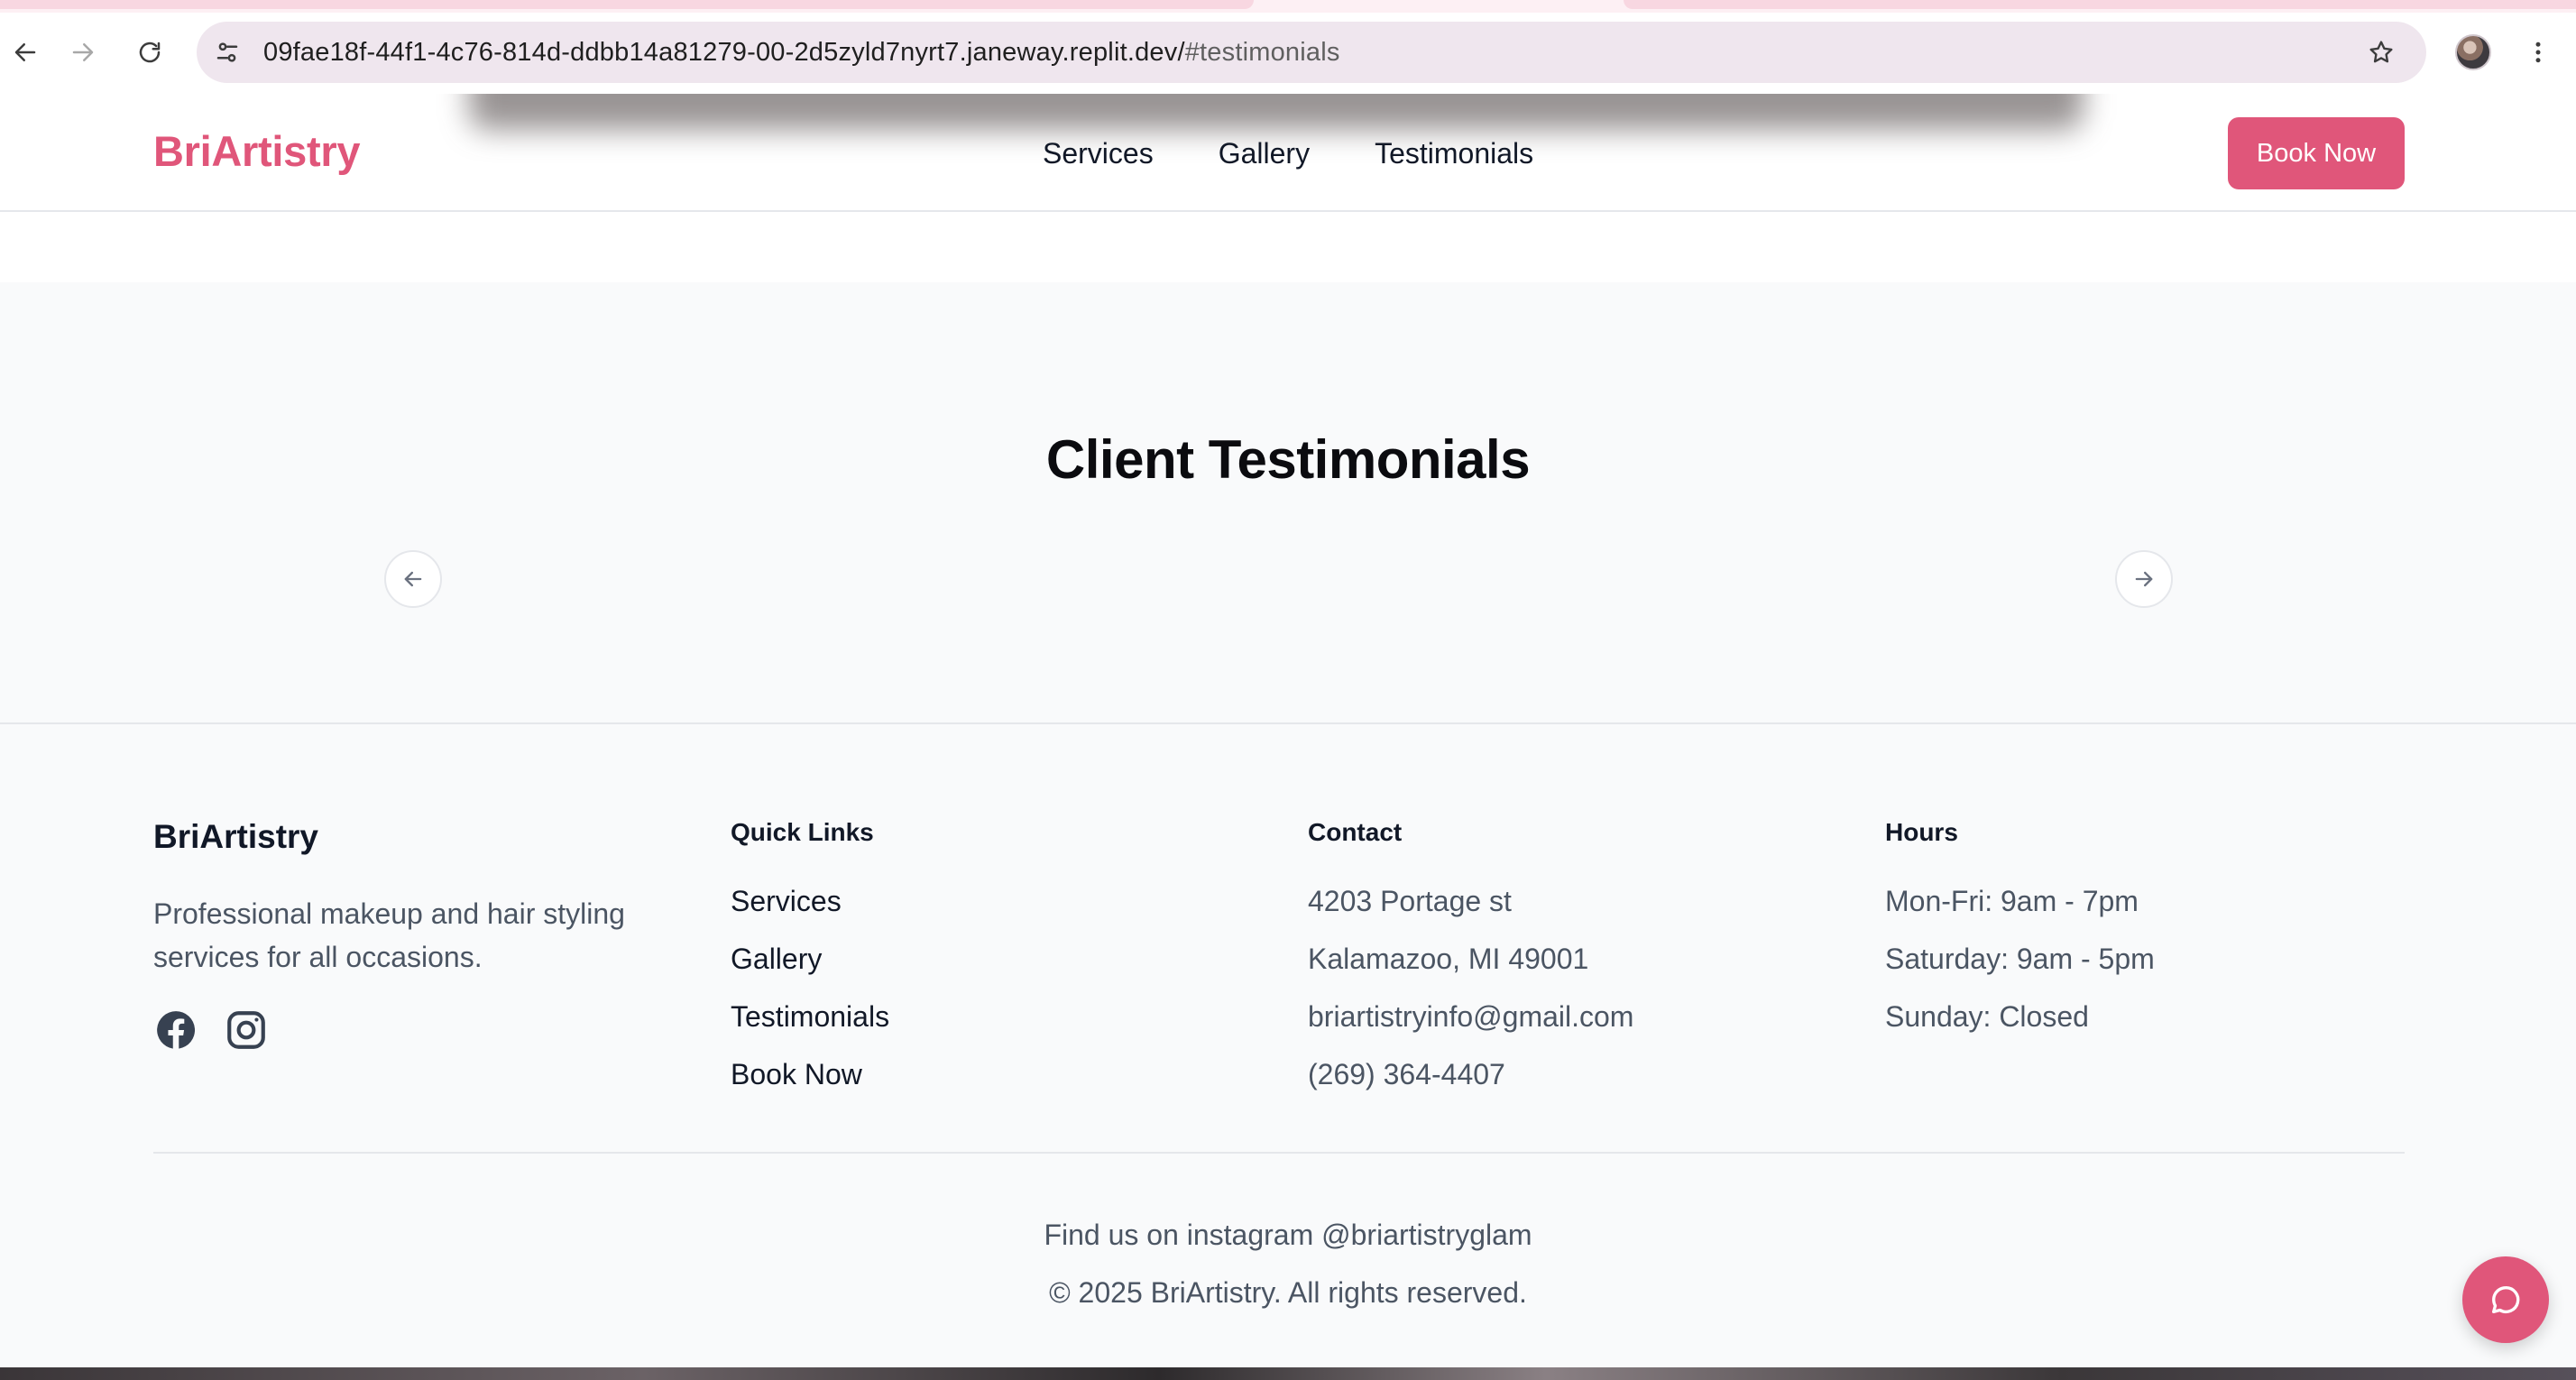  Describe the element at coordinates (1264, 153) in the screenshot. I see `nav-link-gallery: Gallery` at that location.